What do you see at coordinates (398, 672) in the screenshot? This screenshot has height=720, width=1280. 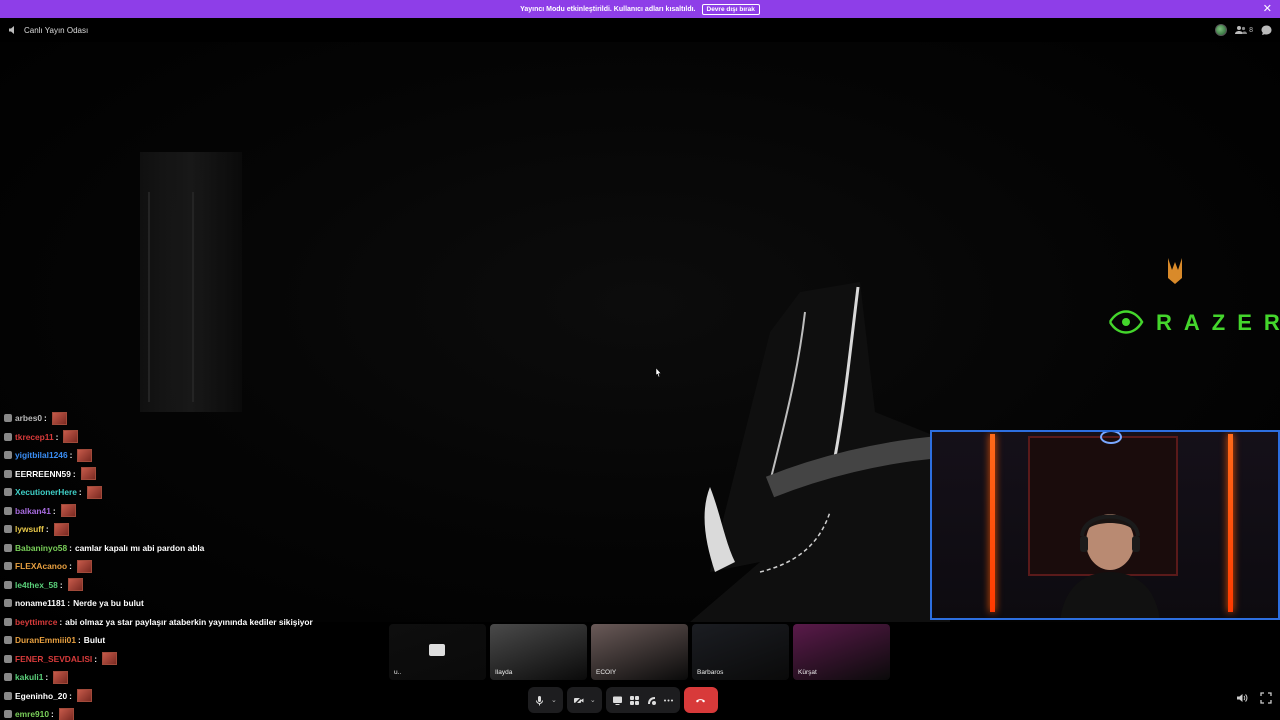 I see `participant-name: u..` at bounding box center [398, 672].